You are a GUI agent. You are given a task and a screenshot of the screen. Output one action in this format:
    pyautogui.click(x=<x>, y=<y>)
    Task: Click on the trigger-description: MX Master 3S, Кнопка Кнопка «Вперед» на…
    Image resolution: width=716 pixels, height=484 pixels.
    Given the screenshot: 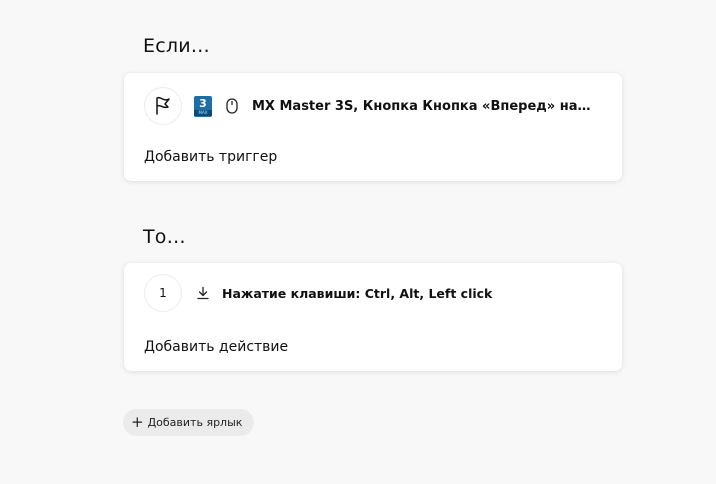 What is the action you would take?
    pyautogui.click(x=421, y=106)
    